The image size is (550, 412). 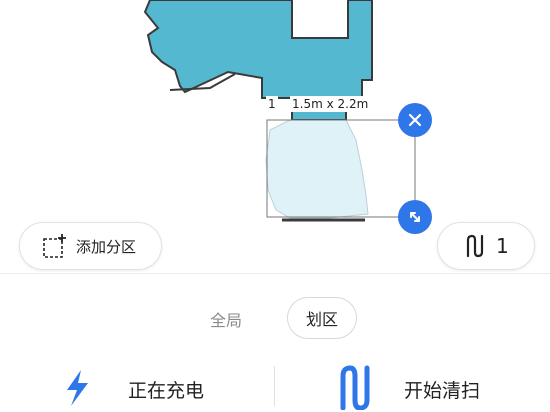 I want to click on divider, so click(x=275, y=273).